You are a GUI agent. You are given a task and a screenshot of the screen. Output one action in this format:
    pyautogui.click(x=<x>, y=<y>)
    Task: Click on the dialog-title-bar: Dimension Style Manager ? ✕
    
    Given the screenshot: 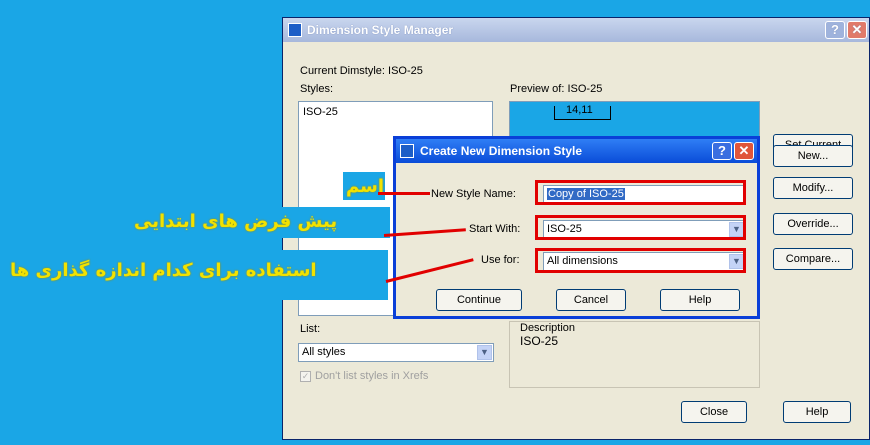 What is the action you would take?
    pyautogui.click(x=576, y=30)
    